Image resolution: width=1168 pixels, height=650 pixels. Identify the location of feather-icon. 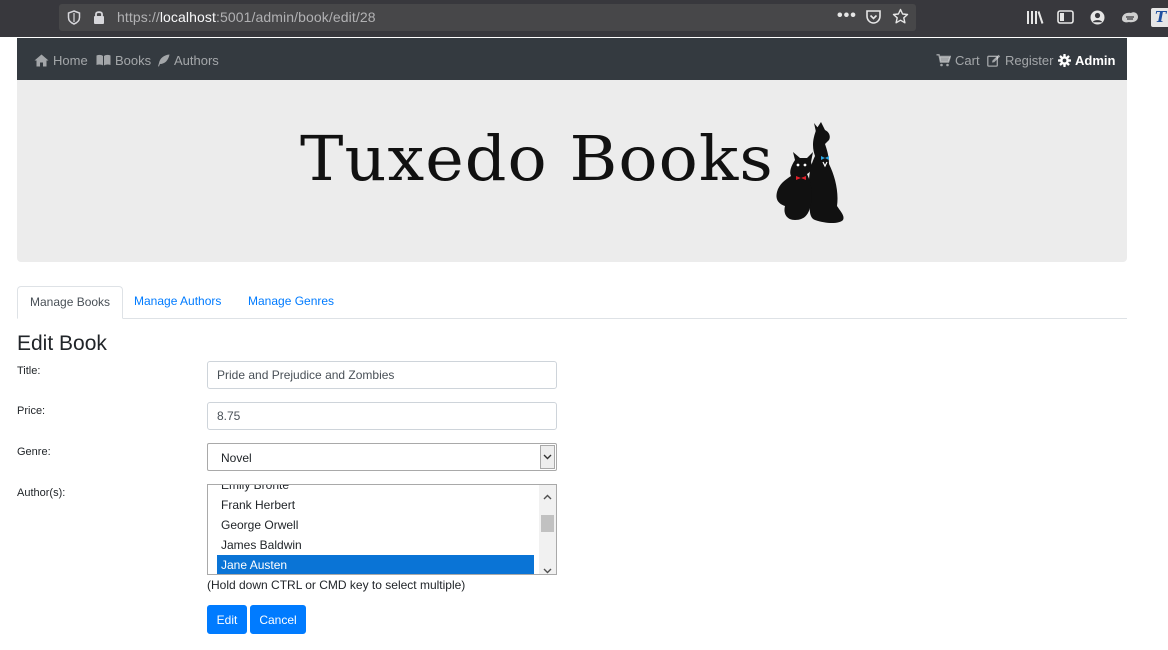
(163, 60).